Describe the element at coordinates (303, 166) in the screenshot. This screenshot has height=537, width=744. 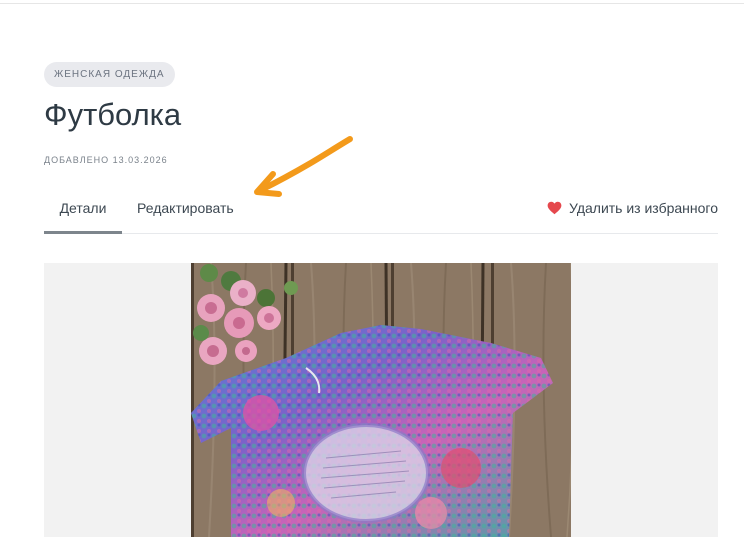
I see `arrow-annotation-icon` at that location.